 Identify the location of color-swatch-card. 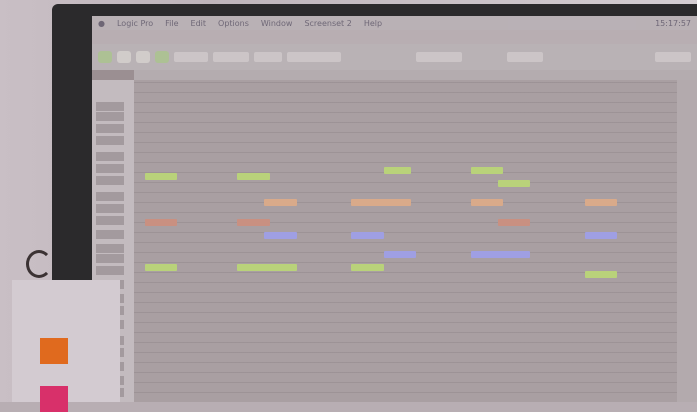
(66, 346).